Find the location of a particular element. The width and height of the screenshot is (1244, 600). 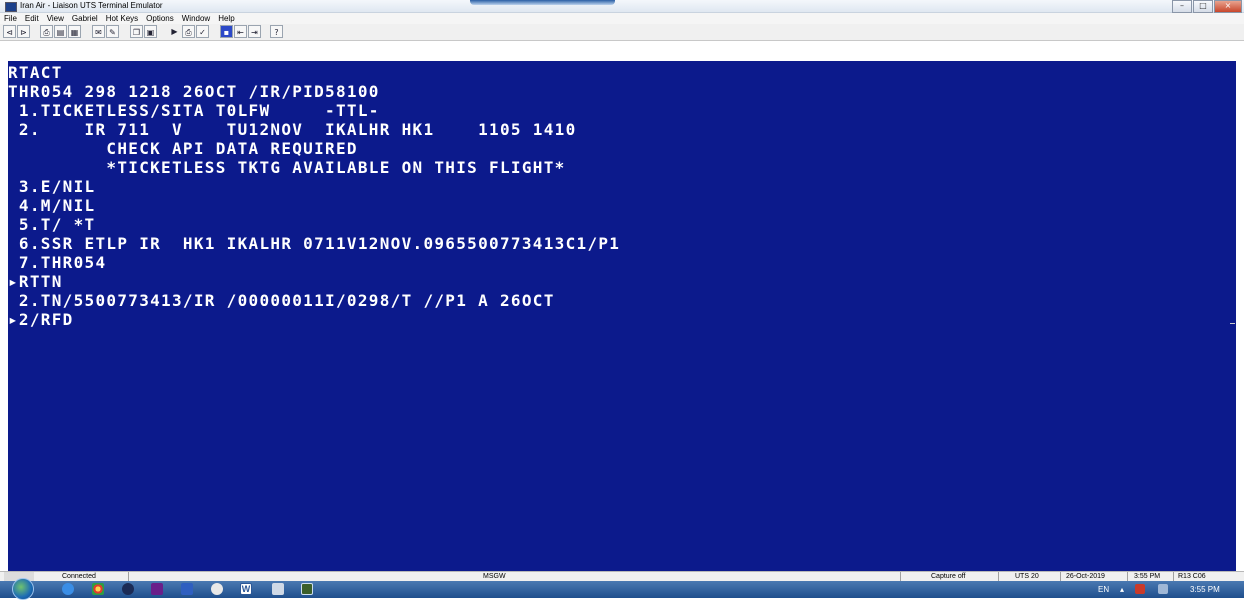

terminal-line: 5.T/ *T is located at coordinates (52, 224).